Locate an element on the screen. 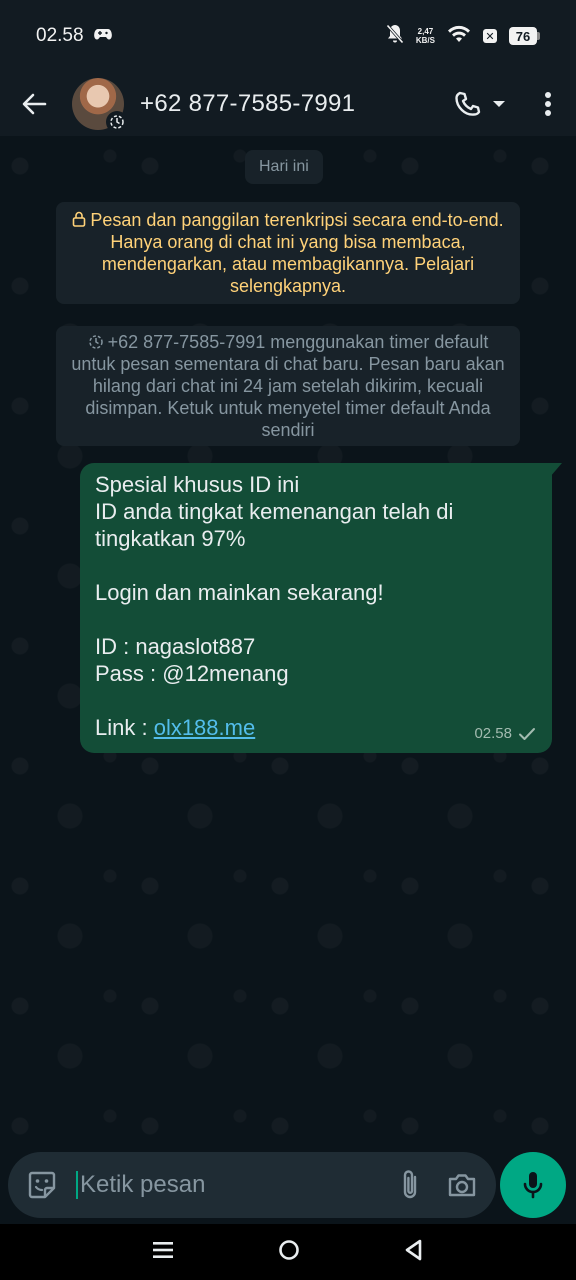 This screenshot has height=1280, width=576. menu-lines-icon is located at coordinates (163, 1249).